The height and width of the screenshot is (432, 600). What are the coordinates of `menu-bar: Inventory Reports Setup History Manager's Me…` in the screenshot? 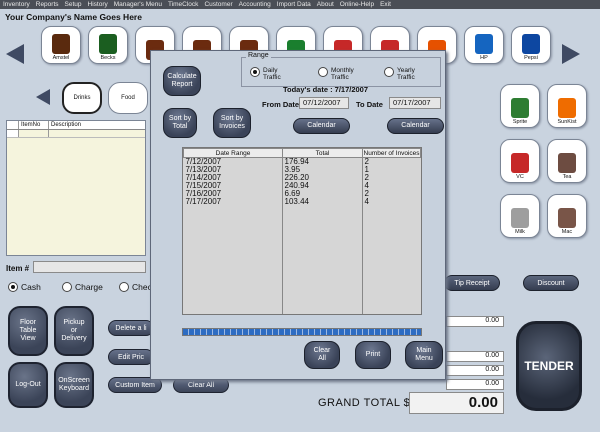 It's located at (300, 4).